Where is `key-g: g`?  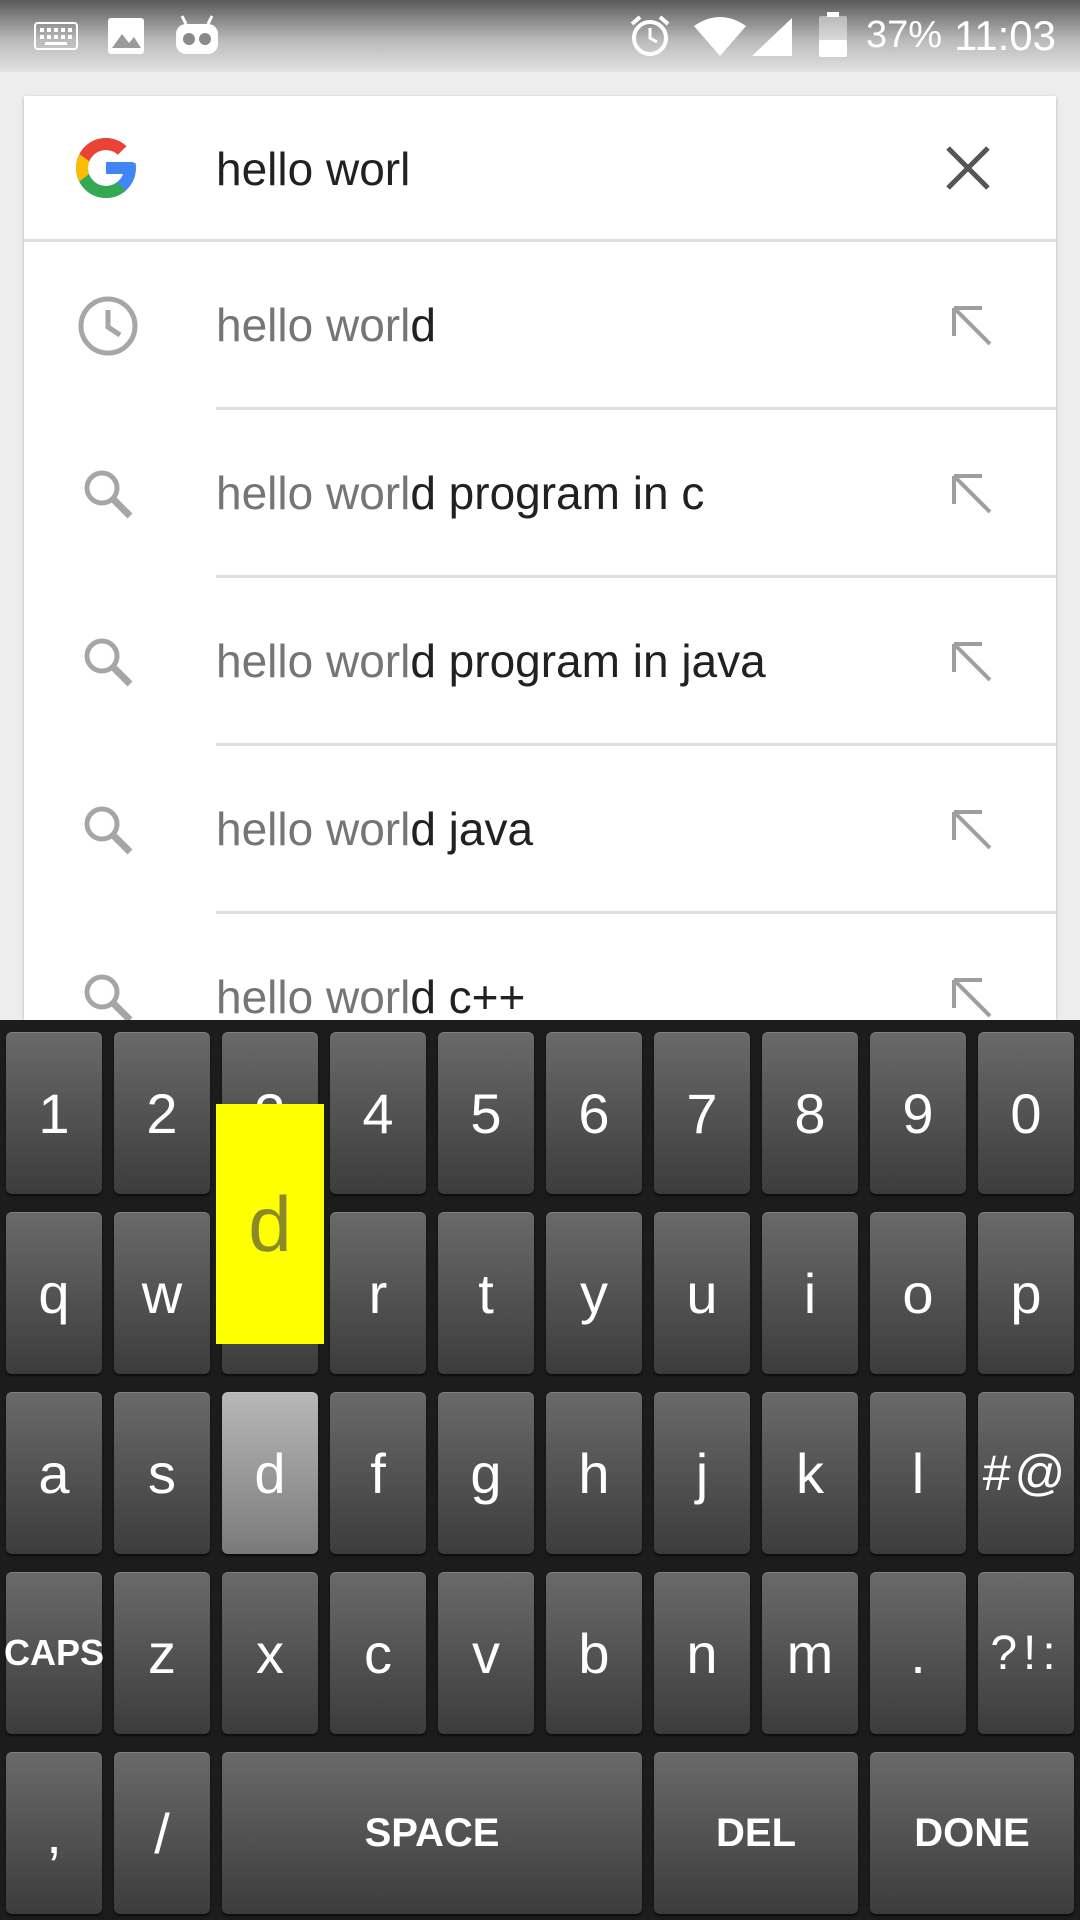 key-g: g is located at coordinates (486, 1473).